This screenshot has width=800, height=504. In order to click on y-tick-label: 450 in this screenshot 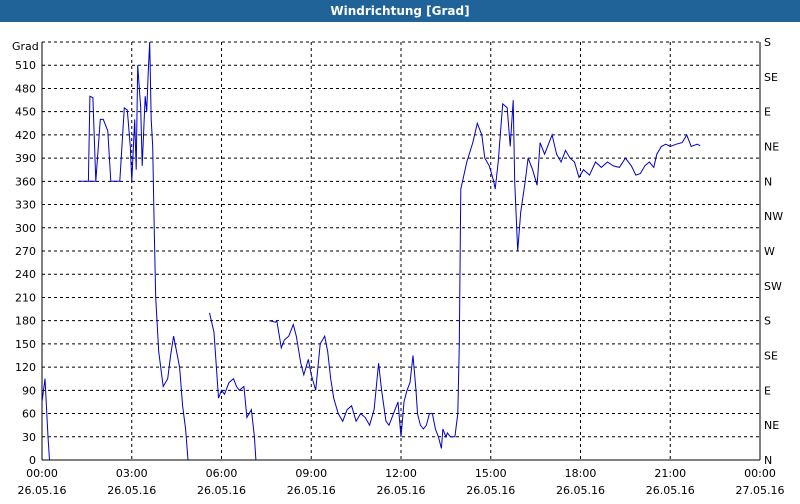, I will do `click(25, 112)`.